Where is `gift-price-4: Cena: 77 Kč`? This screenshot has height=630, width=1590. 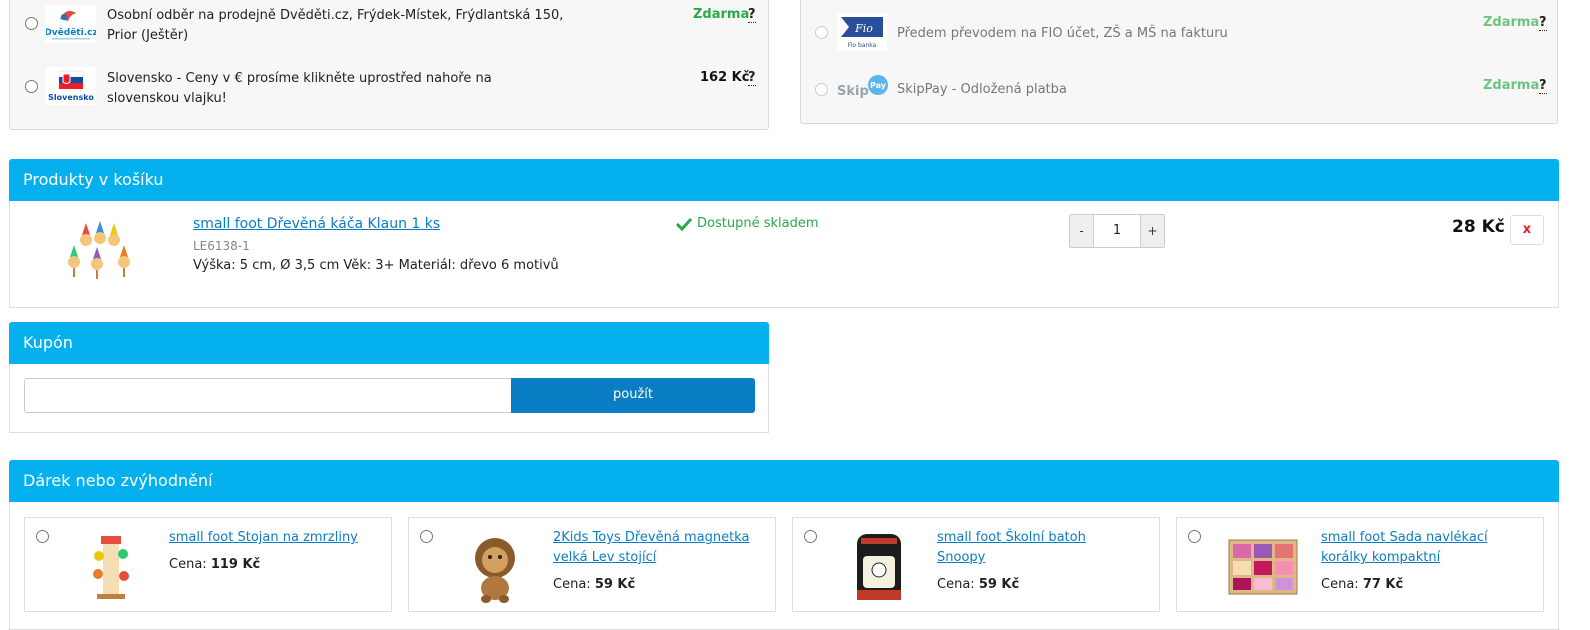
gift-price-4: Cena: 77 Kč is located at coordinates (1362, 584).